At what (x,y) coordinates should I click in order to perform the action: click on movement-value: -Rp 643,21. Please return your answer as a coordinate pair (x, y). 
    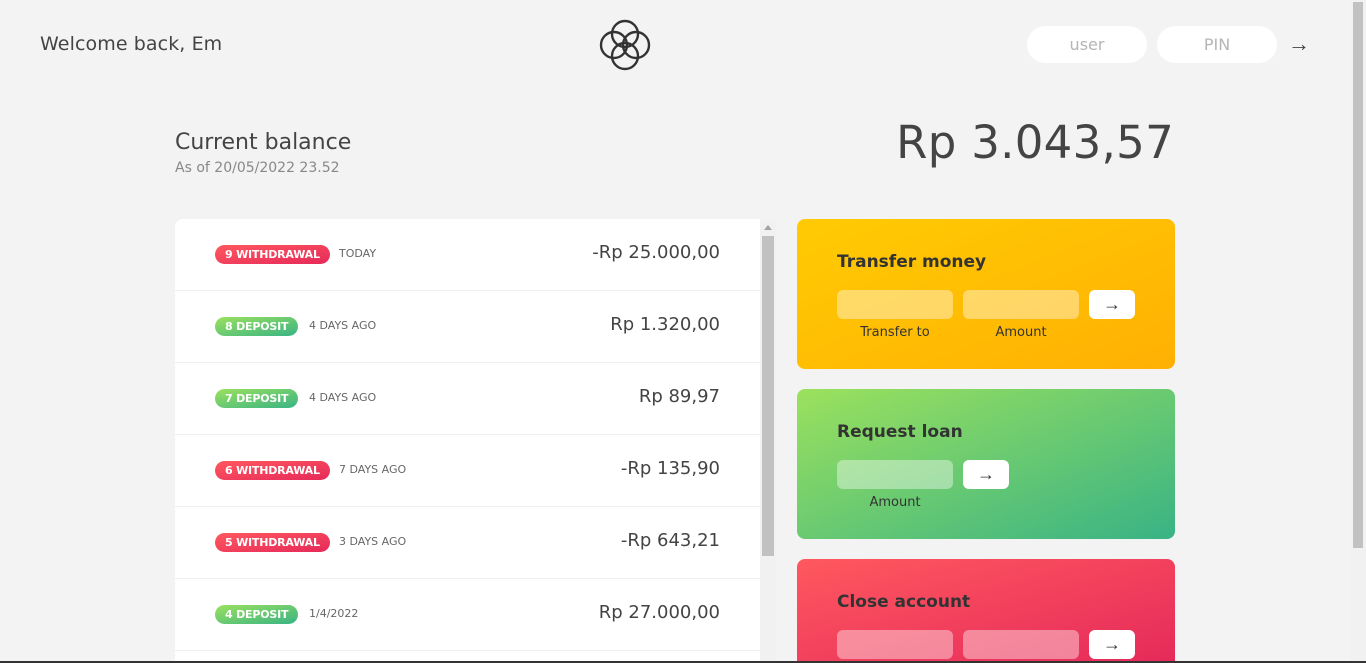
    Looking at the image, I should click on (670, 540).